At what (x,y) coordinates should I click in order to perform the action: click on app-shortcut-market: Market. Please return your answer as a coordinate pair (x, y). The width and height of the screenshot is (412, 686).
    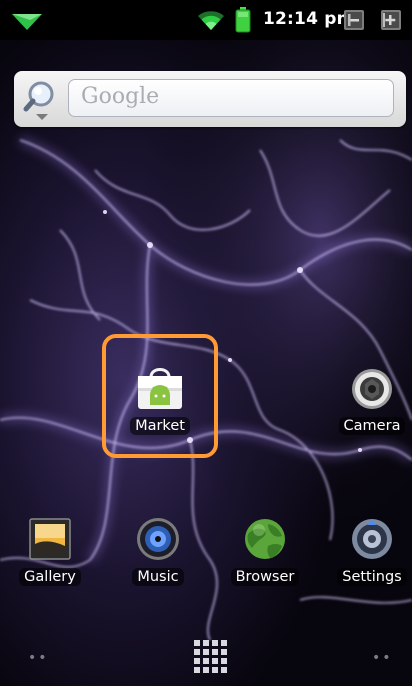
    Looking at the image, I should click on (160, 400).